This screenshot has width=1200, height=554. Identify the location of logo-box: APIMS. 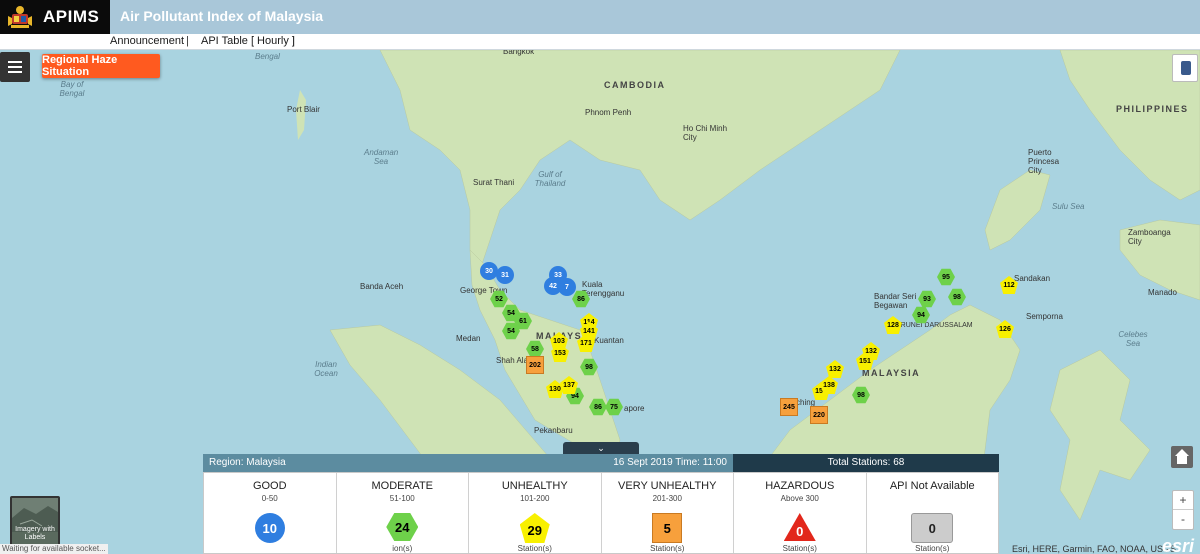
(55, 17).